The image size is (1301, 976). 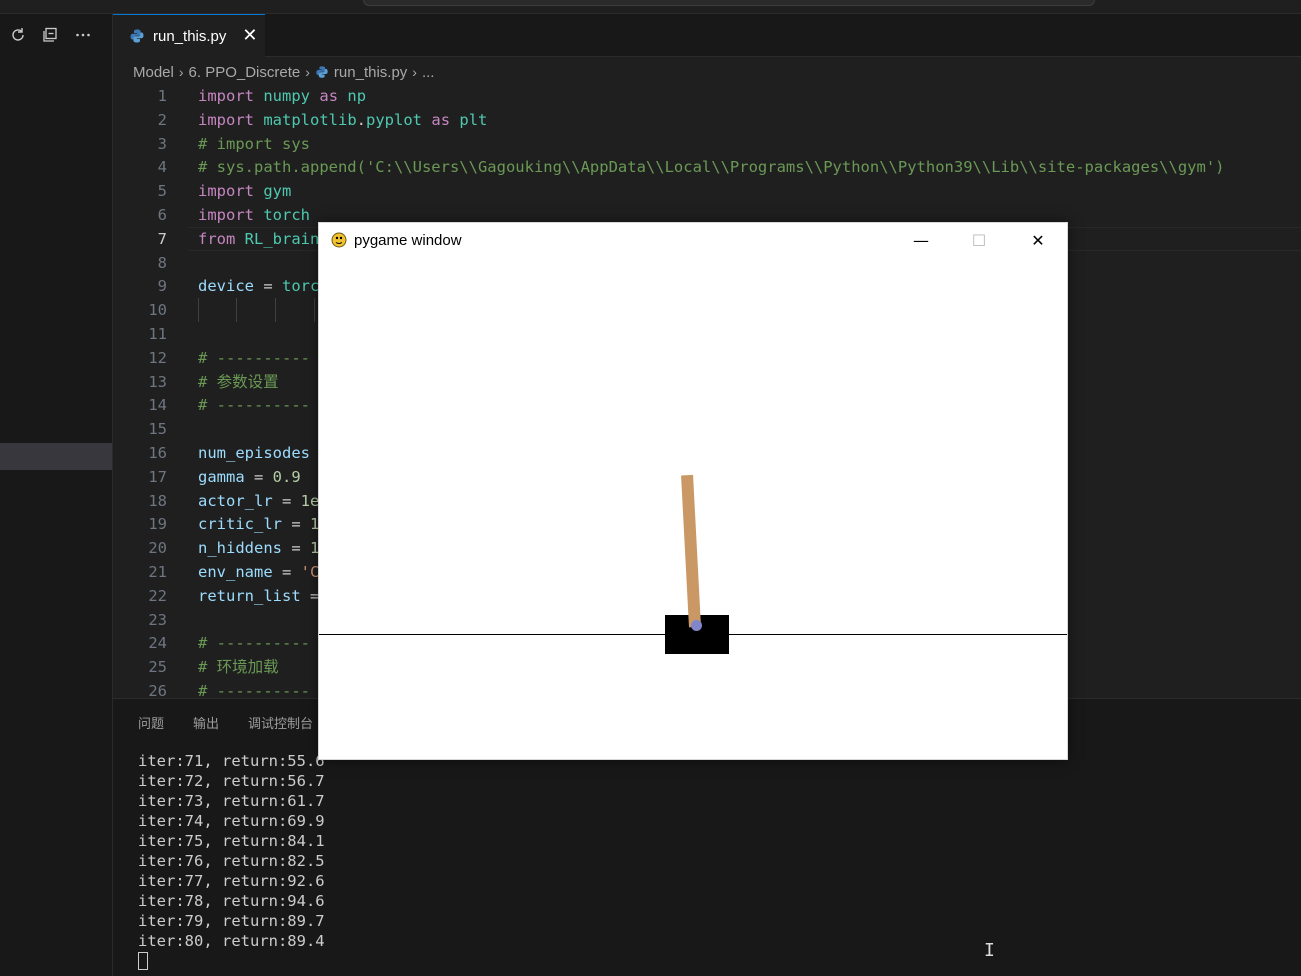 What do you see at coordinates (151, 722) in the screenshot?
I see `tab-problems: 问题` at bounding box center [151, 722].